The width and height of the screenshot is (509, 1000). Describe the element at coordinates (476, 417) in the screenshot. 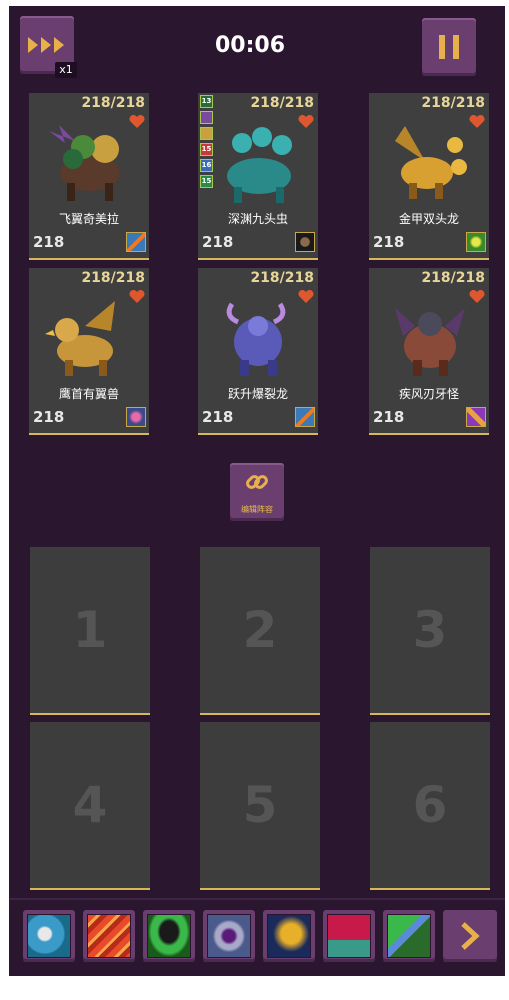

I see `claw-skill-icon` at that location.